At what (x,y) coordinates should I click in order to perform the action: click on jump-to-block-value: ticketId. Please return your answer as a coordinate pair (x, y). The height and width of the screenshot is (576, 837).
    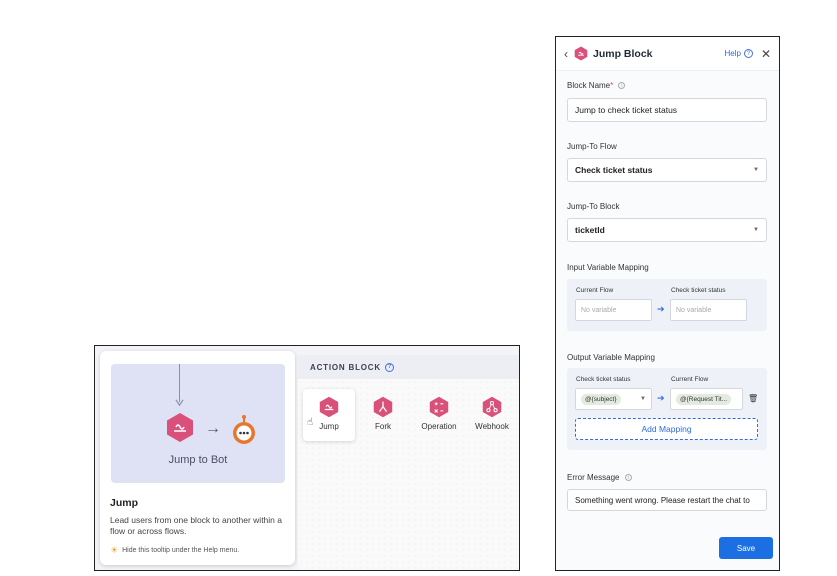
    Looking at the image, I should click on (590, 230).